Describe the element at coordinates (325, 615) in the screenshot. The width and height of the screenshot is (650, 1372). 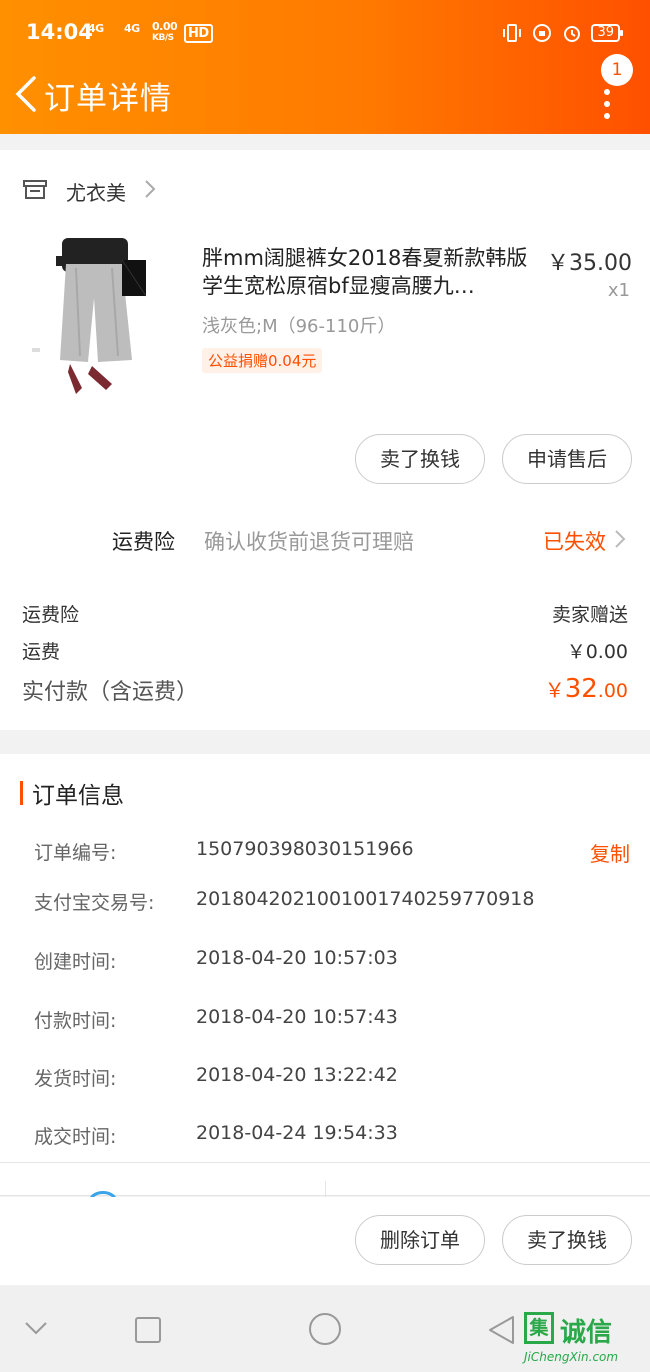
I see `fee-row-insurance: 运费险 卖家赠送` at that location.